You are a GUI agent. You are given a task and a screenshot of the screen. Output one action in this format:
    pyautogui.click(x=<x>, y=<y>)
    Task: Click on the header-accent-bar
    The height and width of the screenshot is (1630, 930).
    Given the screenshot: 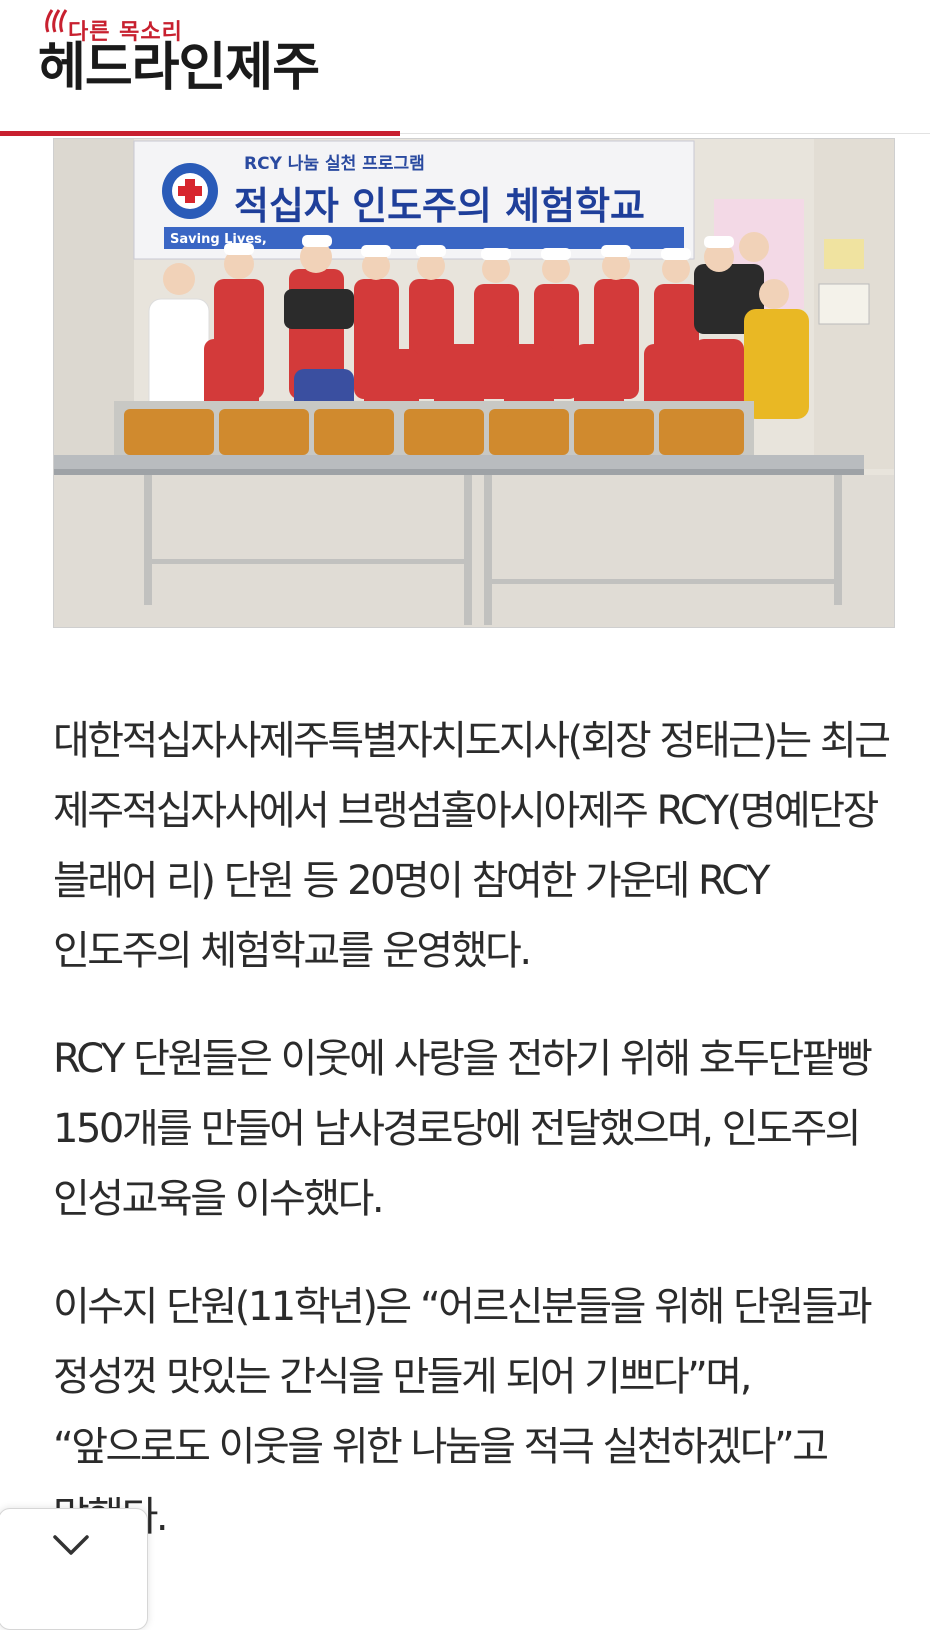 What is the action you would take?
    pyautogui.click(x=200, y=133)
    